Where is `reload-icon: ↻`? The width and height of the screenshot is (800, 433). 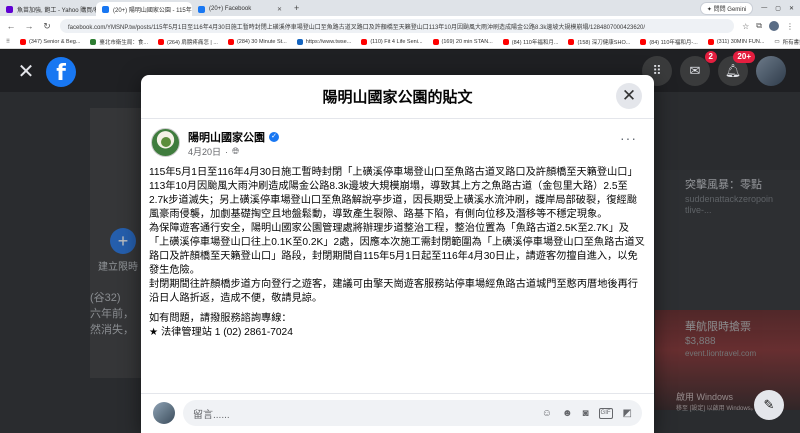
reload-icon: ↻ is located at coordinates (47, 26).